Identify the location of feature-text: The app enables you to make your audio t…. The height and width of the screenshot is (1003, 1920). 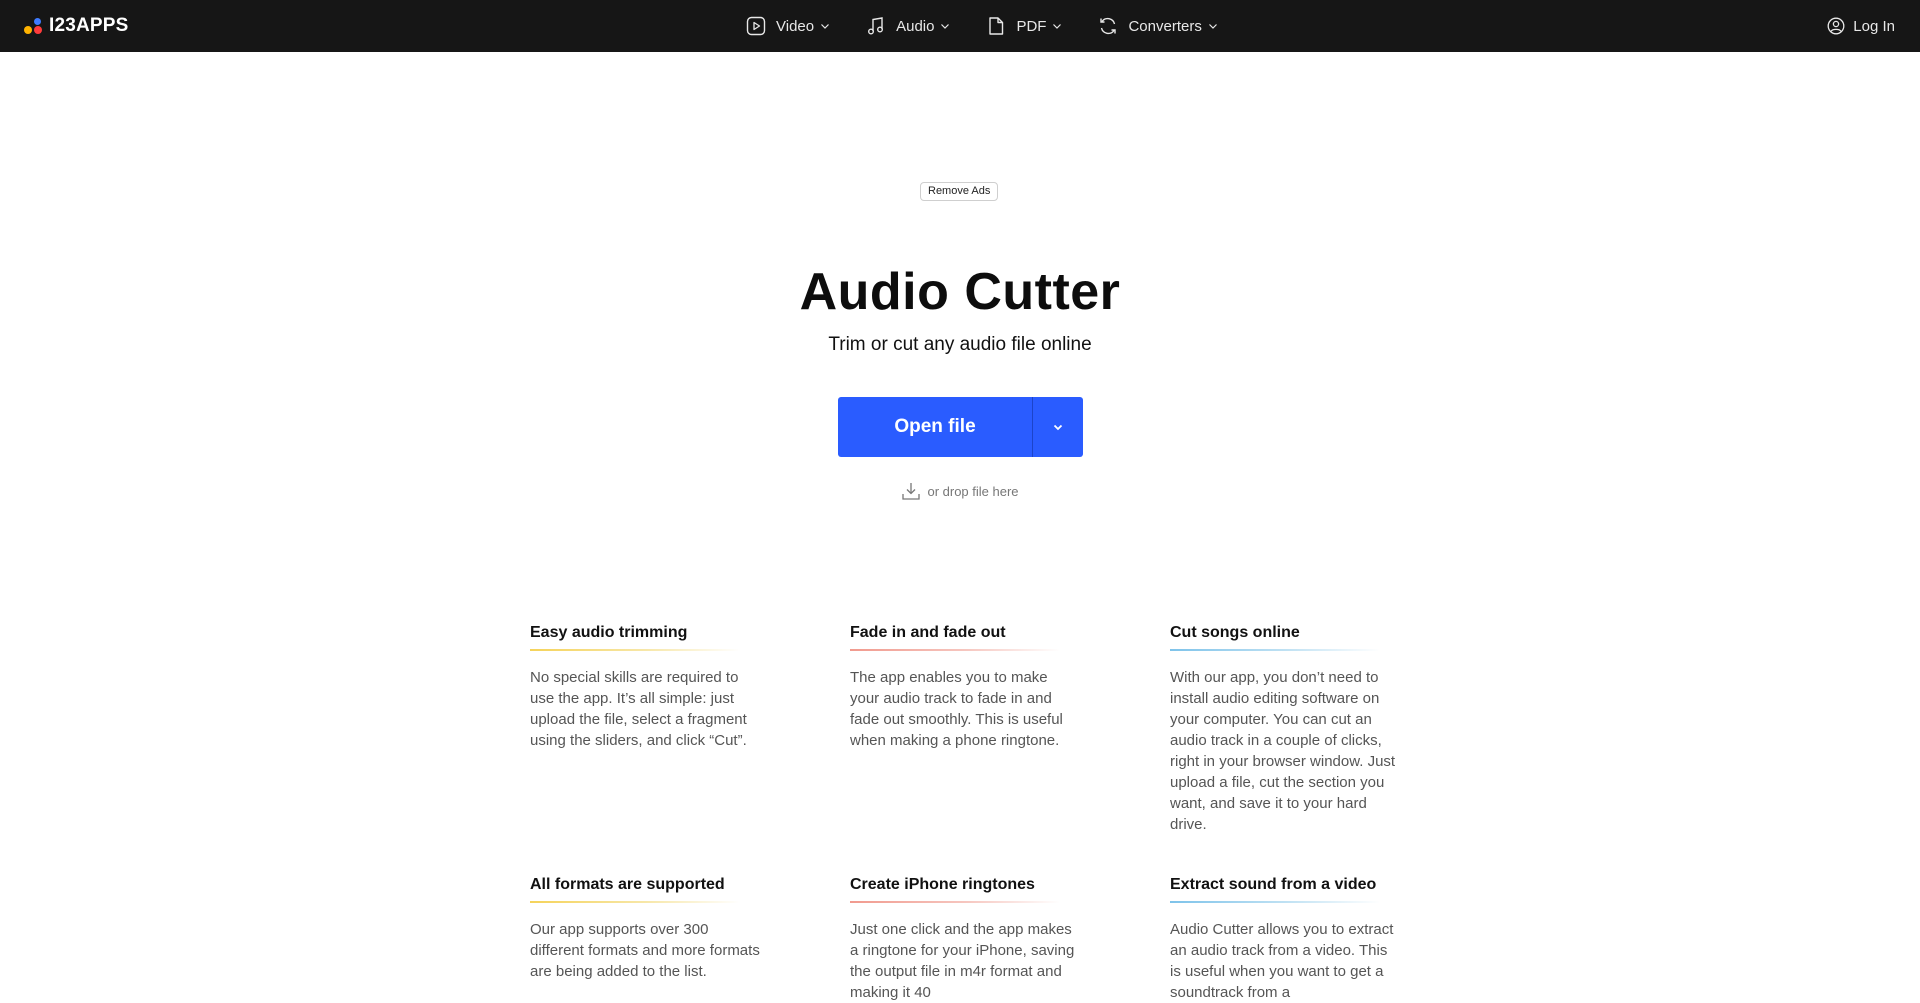
(956, 709).